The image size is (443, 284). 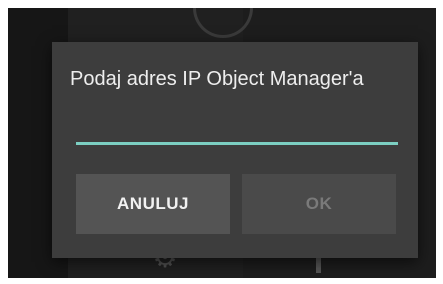 I want to click on ok-button: OK, so click(x=319, y=204).